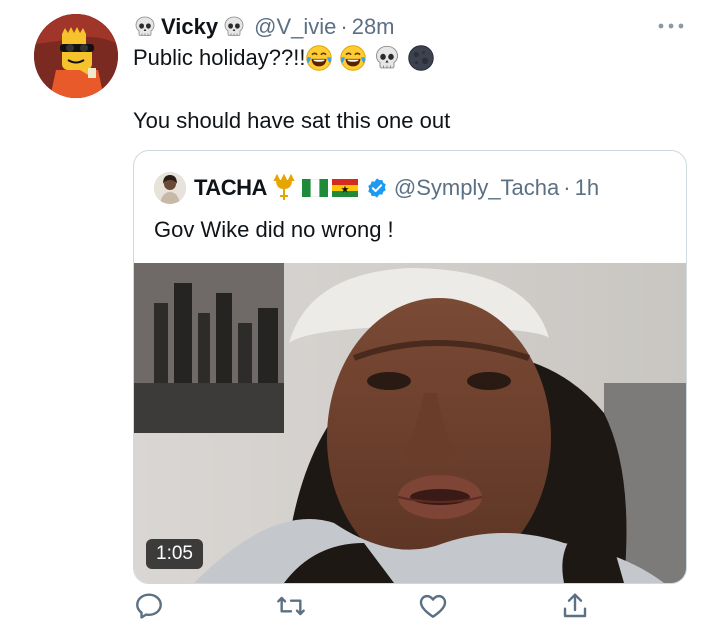 The height and width of the screenshot is (635, 720). What do you see at coordinates (433, 606) in the screenshot?
I see `like-icon` at bounding box center [433, 606].